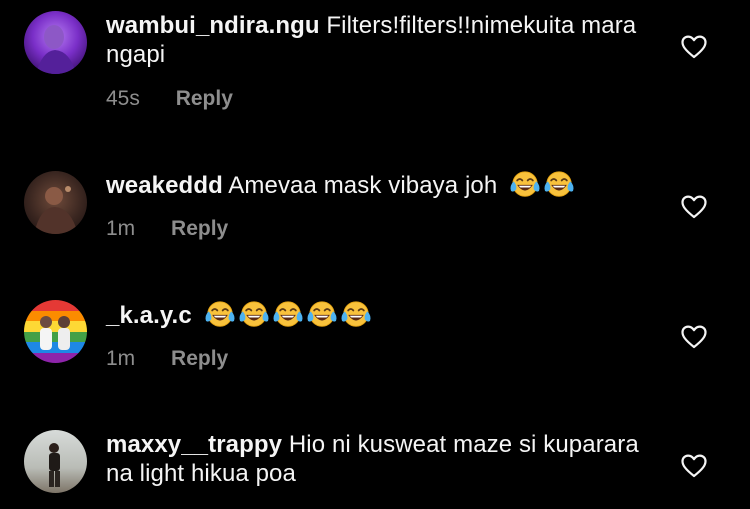 This screenshot has width=750, height=509. I want to click on comment-username: _k.a.y.c, so click(149, 315).